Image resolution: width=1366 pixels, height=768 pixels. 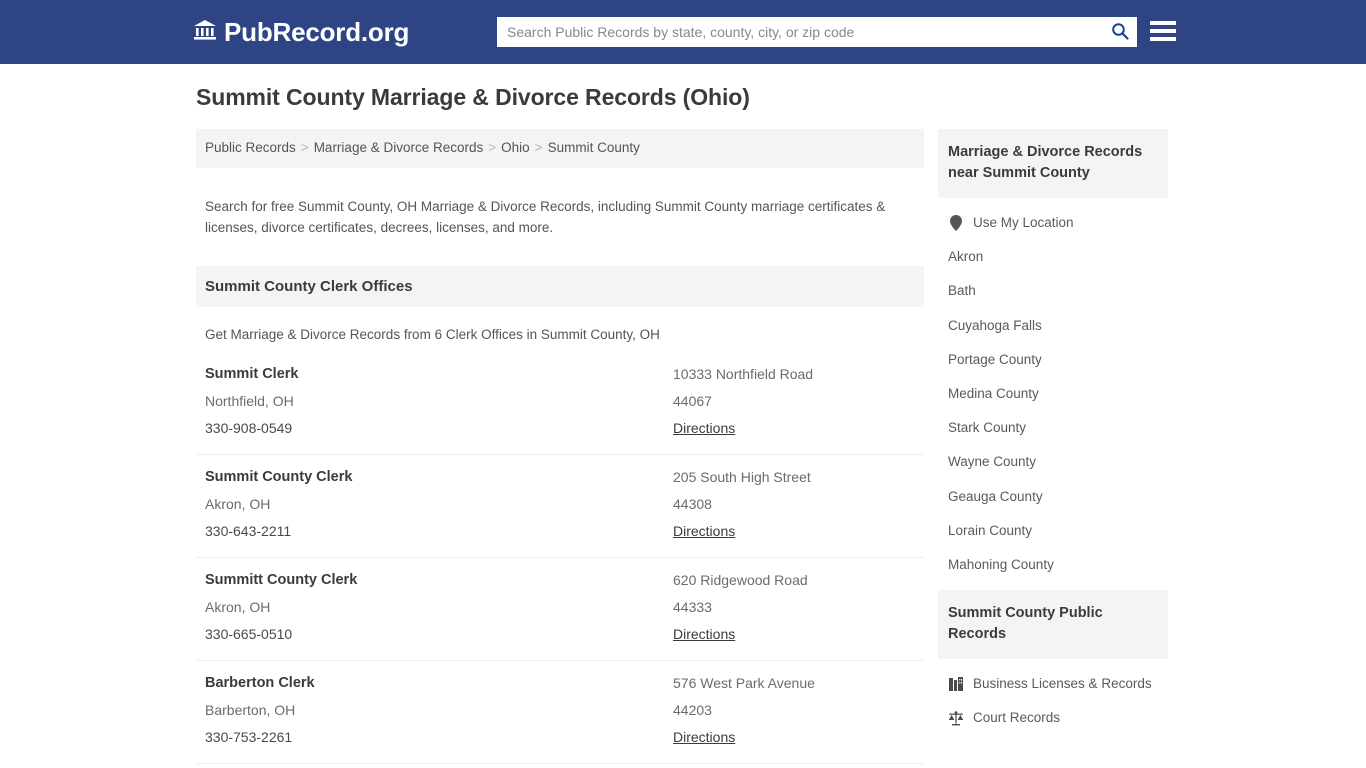 I want to click on sidebar-item-lorain-county: Lorain County, so click(x=1053, y=531).